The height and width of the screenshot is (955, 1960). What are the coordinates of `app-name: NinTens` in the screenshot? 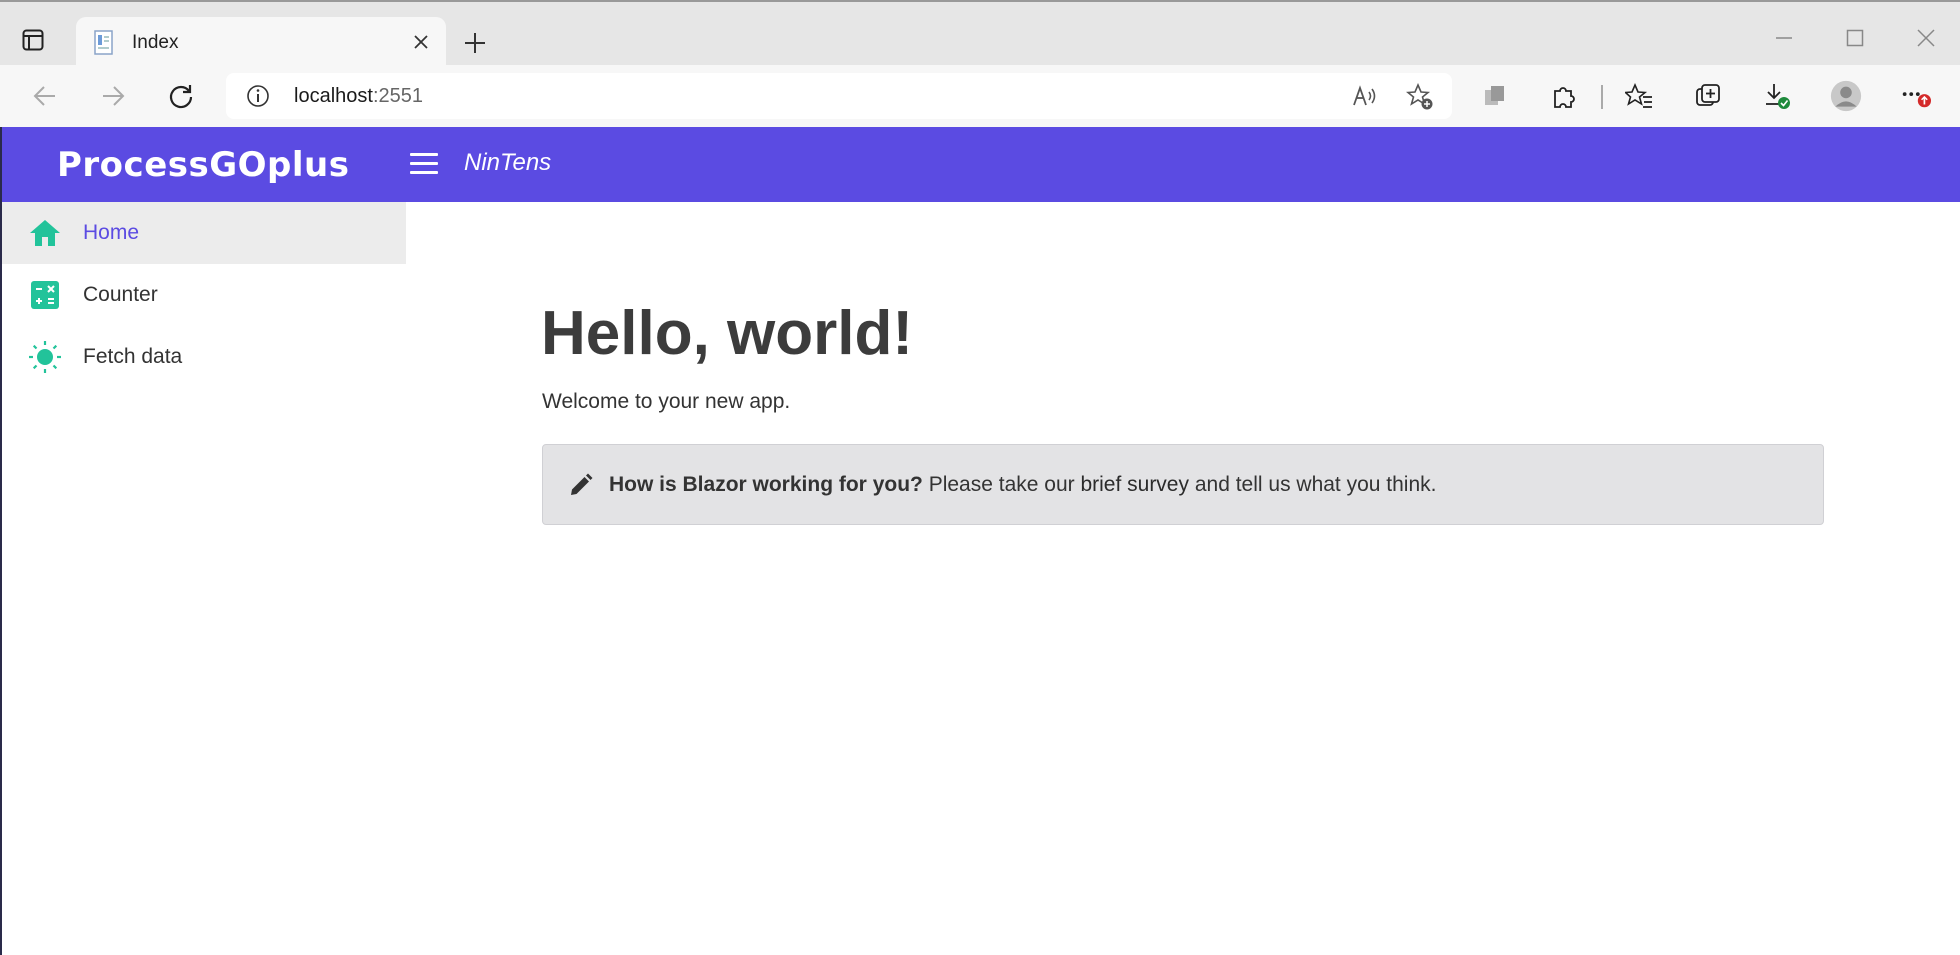 It's located at (508, 162).